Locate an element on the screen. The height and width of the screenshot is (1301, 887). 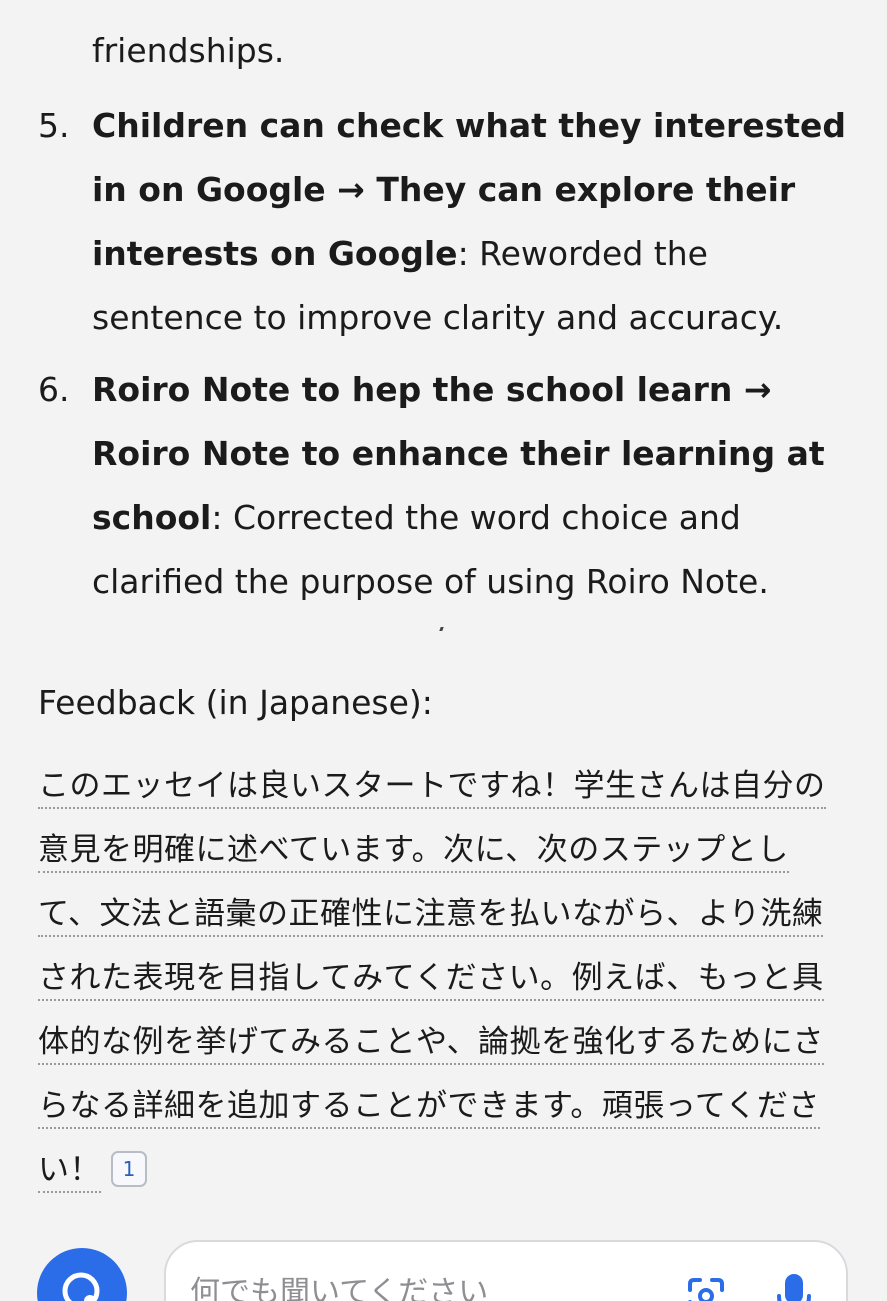
prompt-input is located at coordinates (420, 1285).